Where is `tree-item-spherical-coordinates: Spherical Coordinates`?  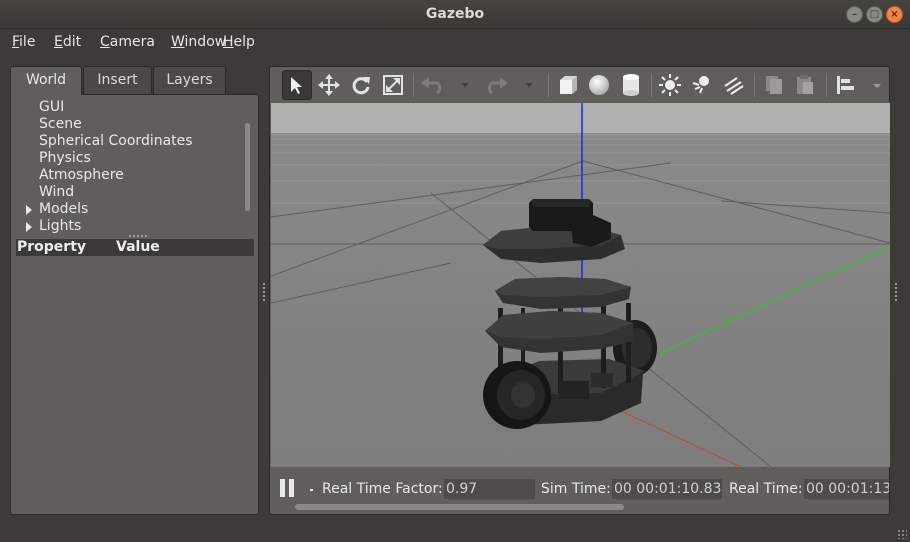 tree-item-spherical-coordinates: Spherical Coordinates is located at coordinates (131, 141).